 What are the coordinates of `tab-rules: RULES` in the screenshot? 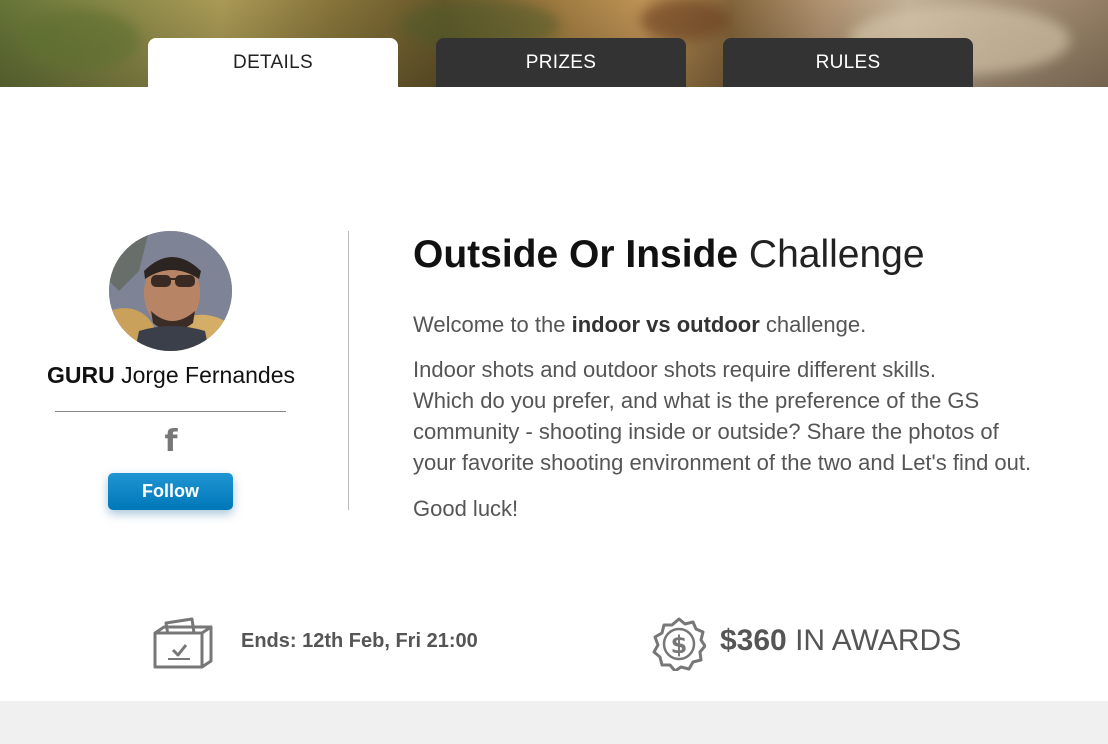 It's located at (848, 62).